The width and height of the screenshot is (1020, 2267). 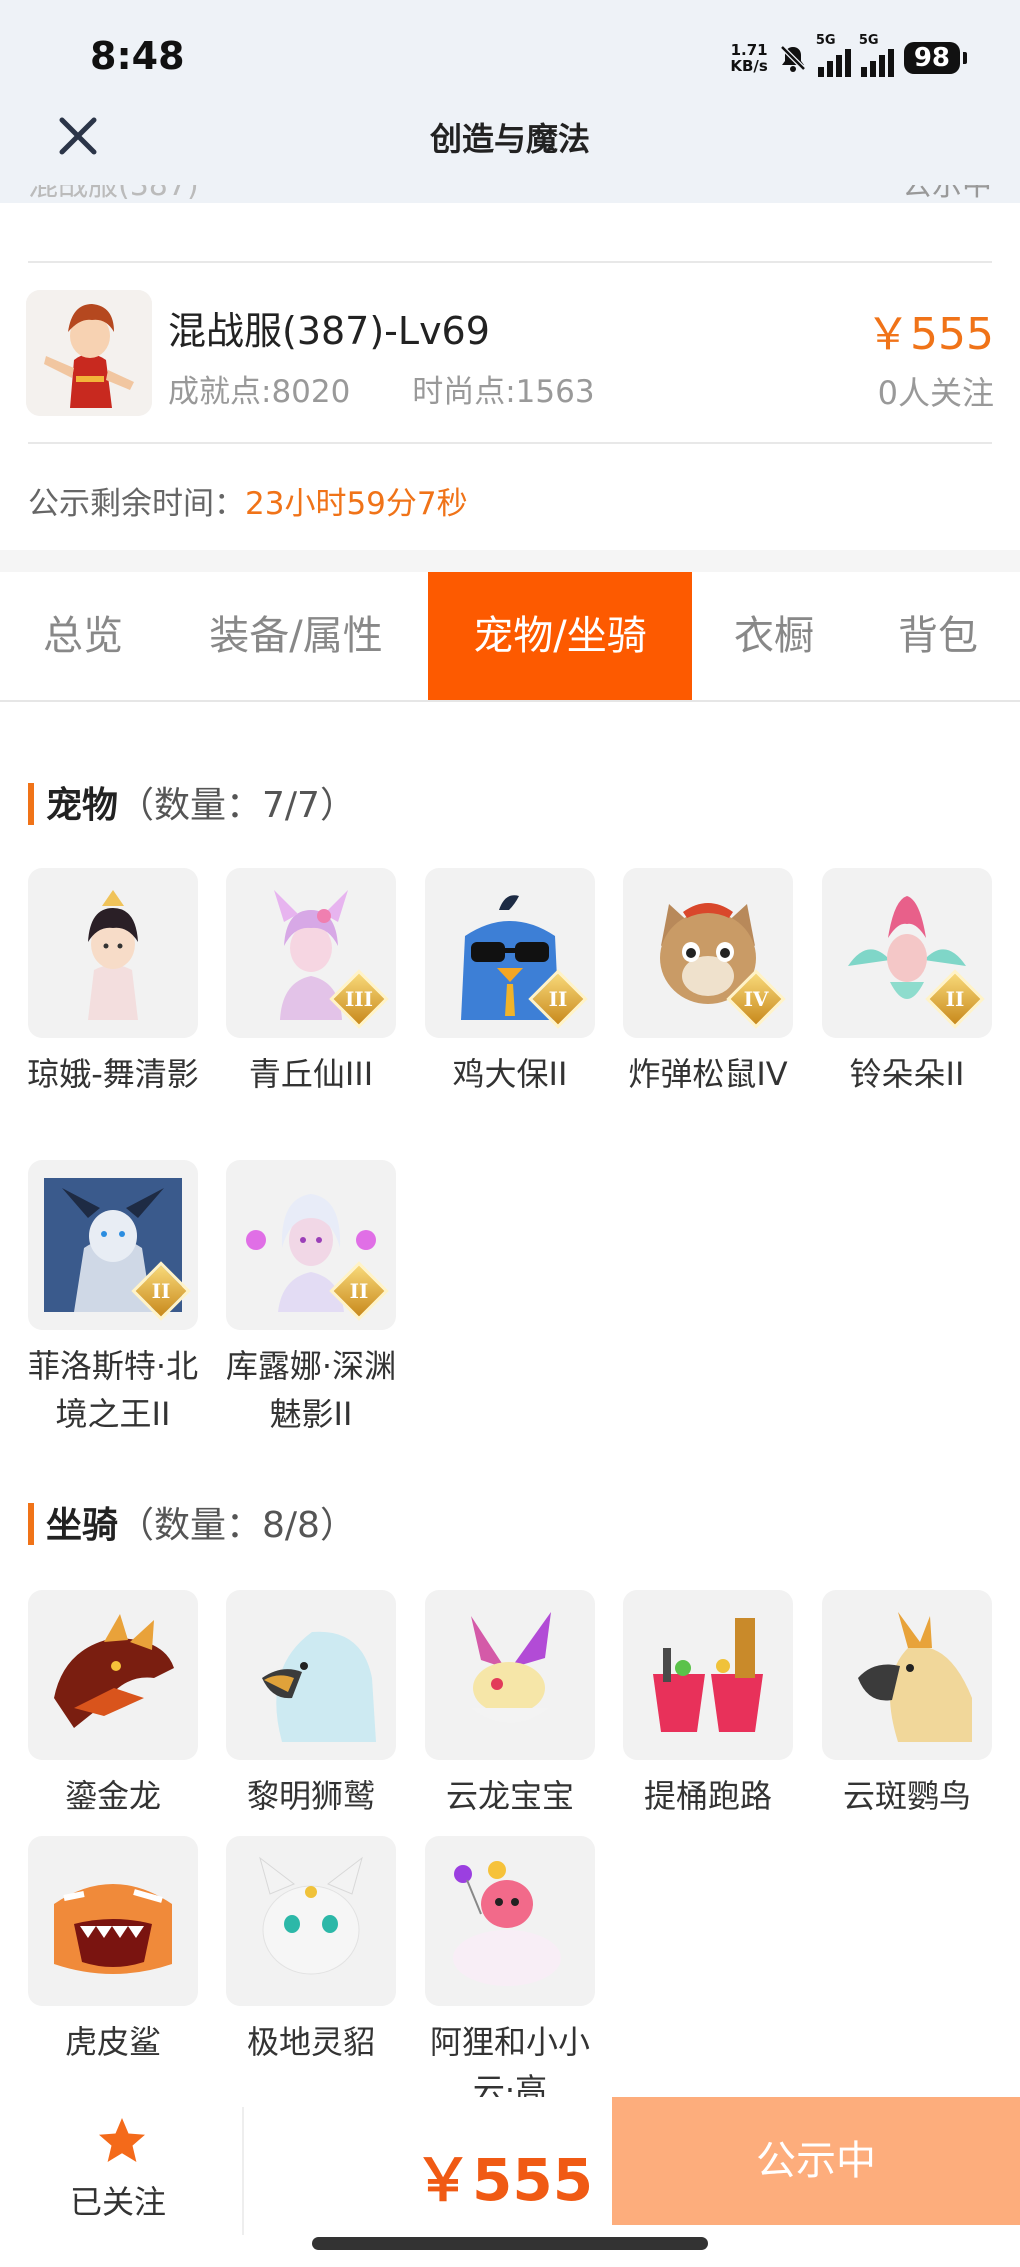 What do you see at coordinates (311, 1074) in the screenshot?
I see `pet-name: 青丘仙III` at bounding box center [311, 1074].